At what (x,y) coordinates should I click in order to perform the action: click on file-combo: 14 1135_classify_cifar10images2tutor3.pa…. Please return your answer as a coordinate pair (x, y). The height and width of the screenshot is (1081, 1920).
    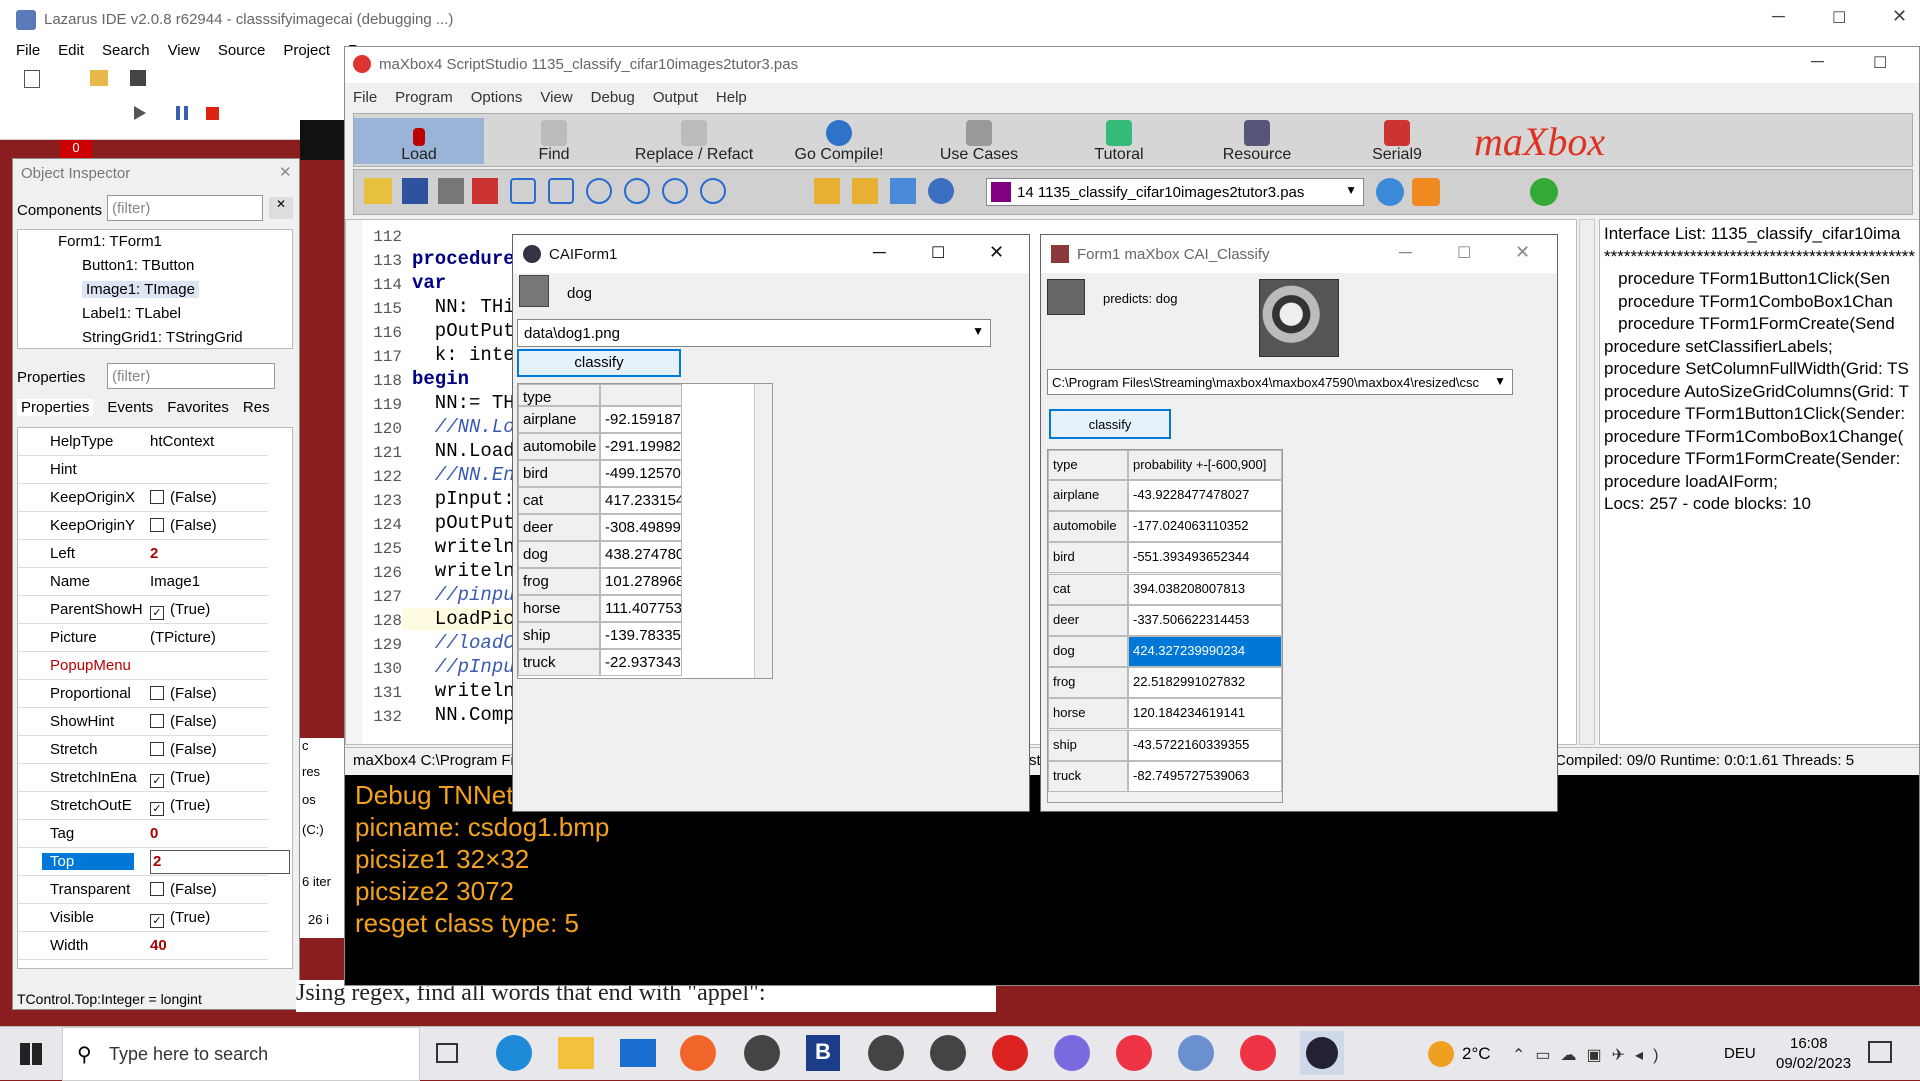
    Looking at the image, I should click on (1175, 192).